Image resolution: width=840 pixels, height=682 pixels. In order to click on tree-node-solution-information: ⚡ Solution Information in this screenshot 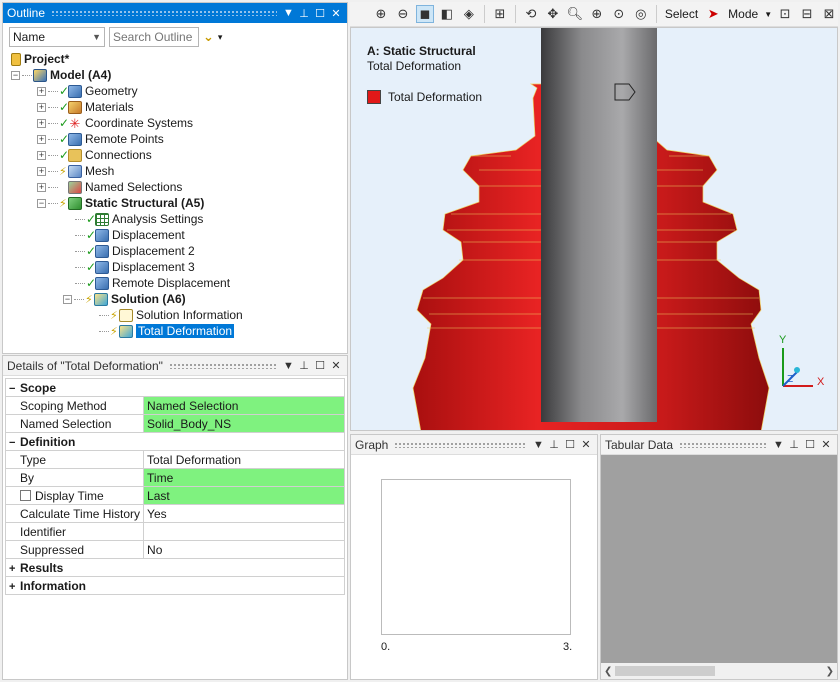, I will do `click(171, 315)`.